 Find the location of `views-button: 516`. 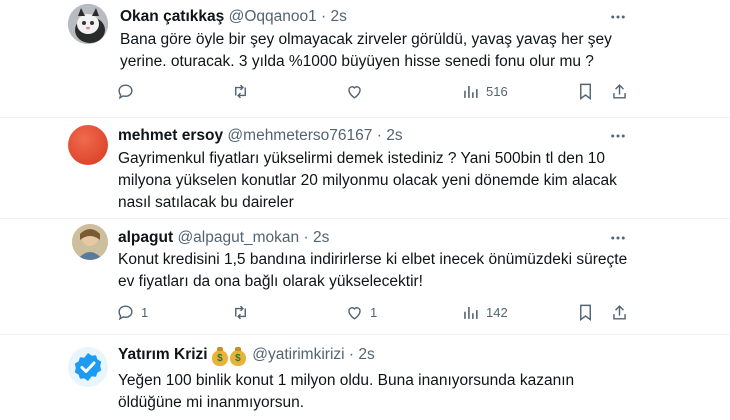

views-button: 516 is located at coordinates (484, 91).